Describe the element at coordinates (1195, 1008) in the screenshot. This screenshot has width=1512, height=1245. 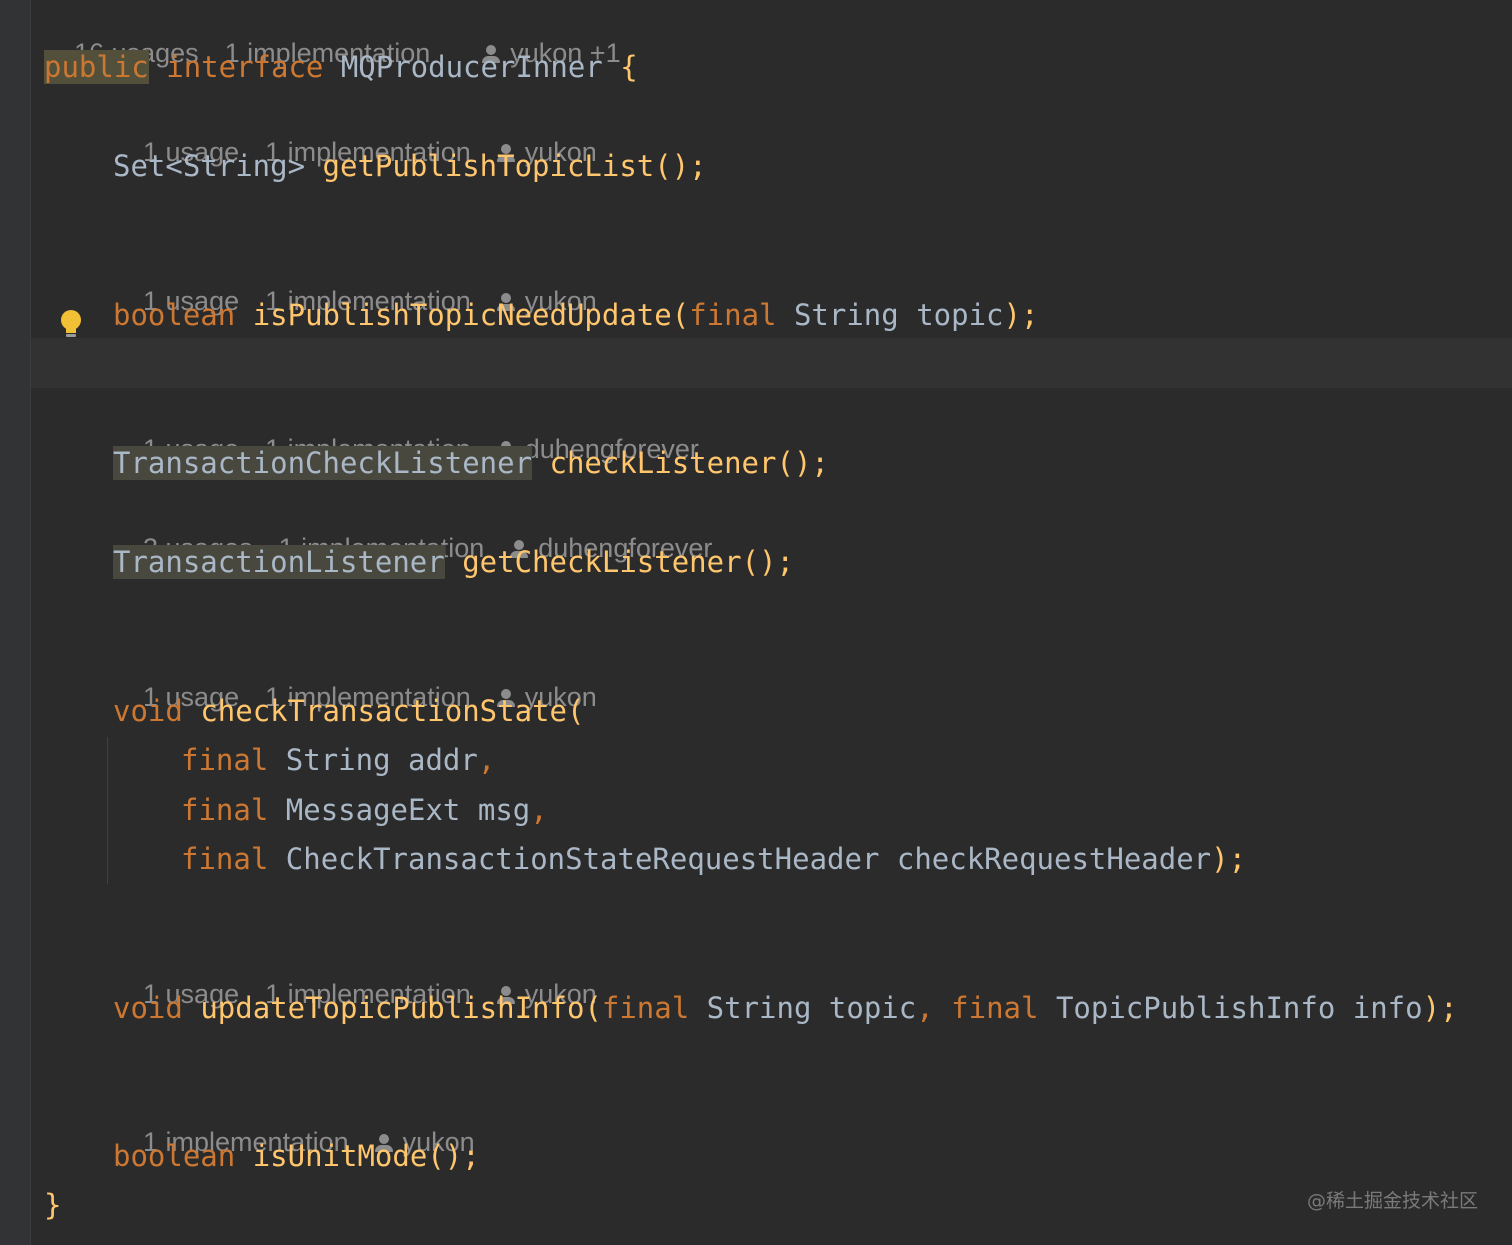
I see `param-type: TopicPublishInfo` at that location.